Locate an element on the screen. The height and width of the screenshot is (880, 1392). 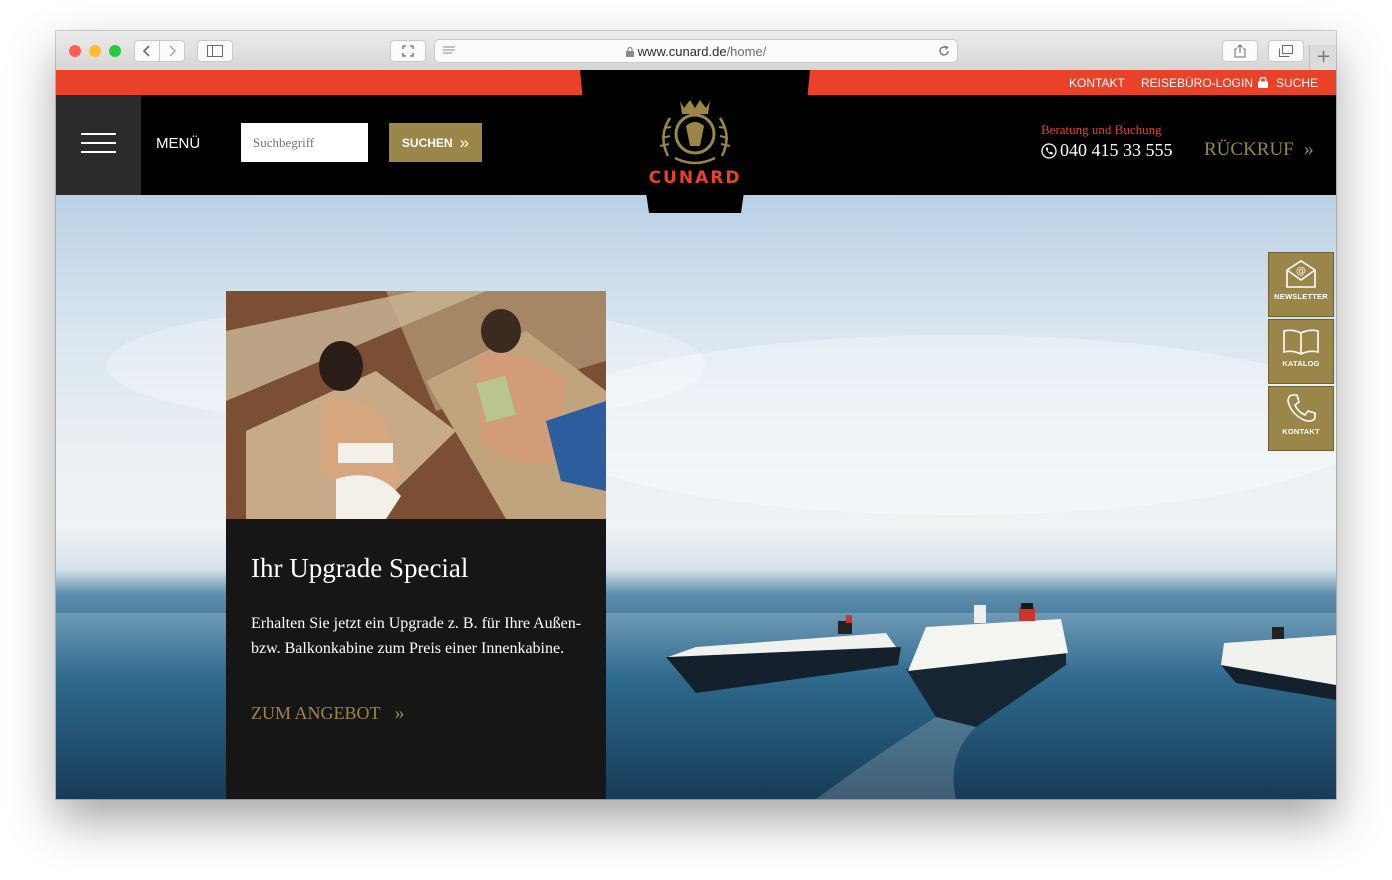
hamburger-icon is located at coordinates (98, 134).